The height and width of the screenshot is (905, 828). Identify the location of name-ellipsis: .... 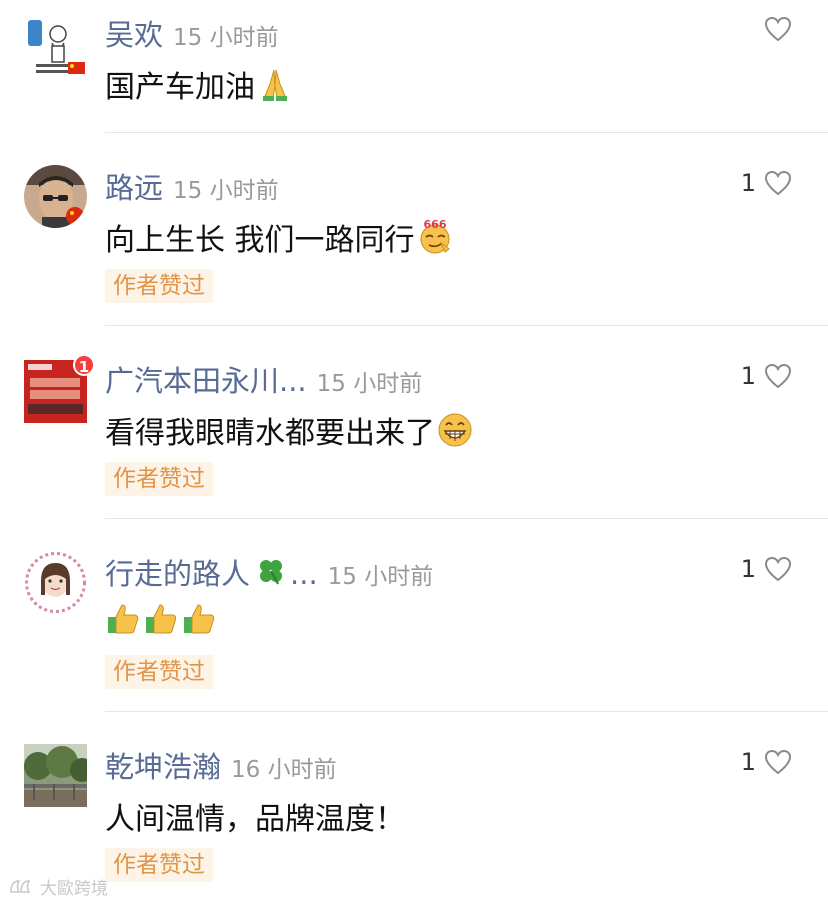
(304, 574).